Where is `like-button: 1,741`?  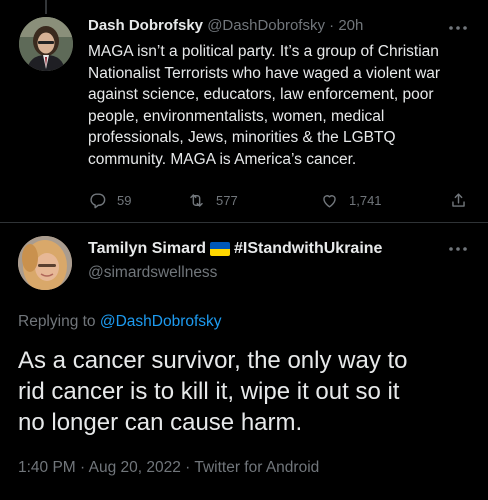 like-button: 1,741 is located at coordinates (351, 200).